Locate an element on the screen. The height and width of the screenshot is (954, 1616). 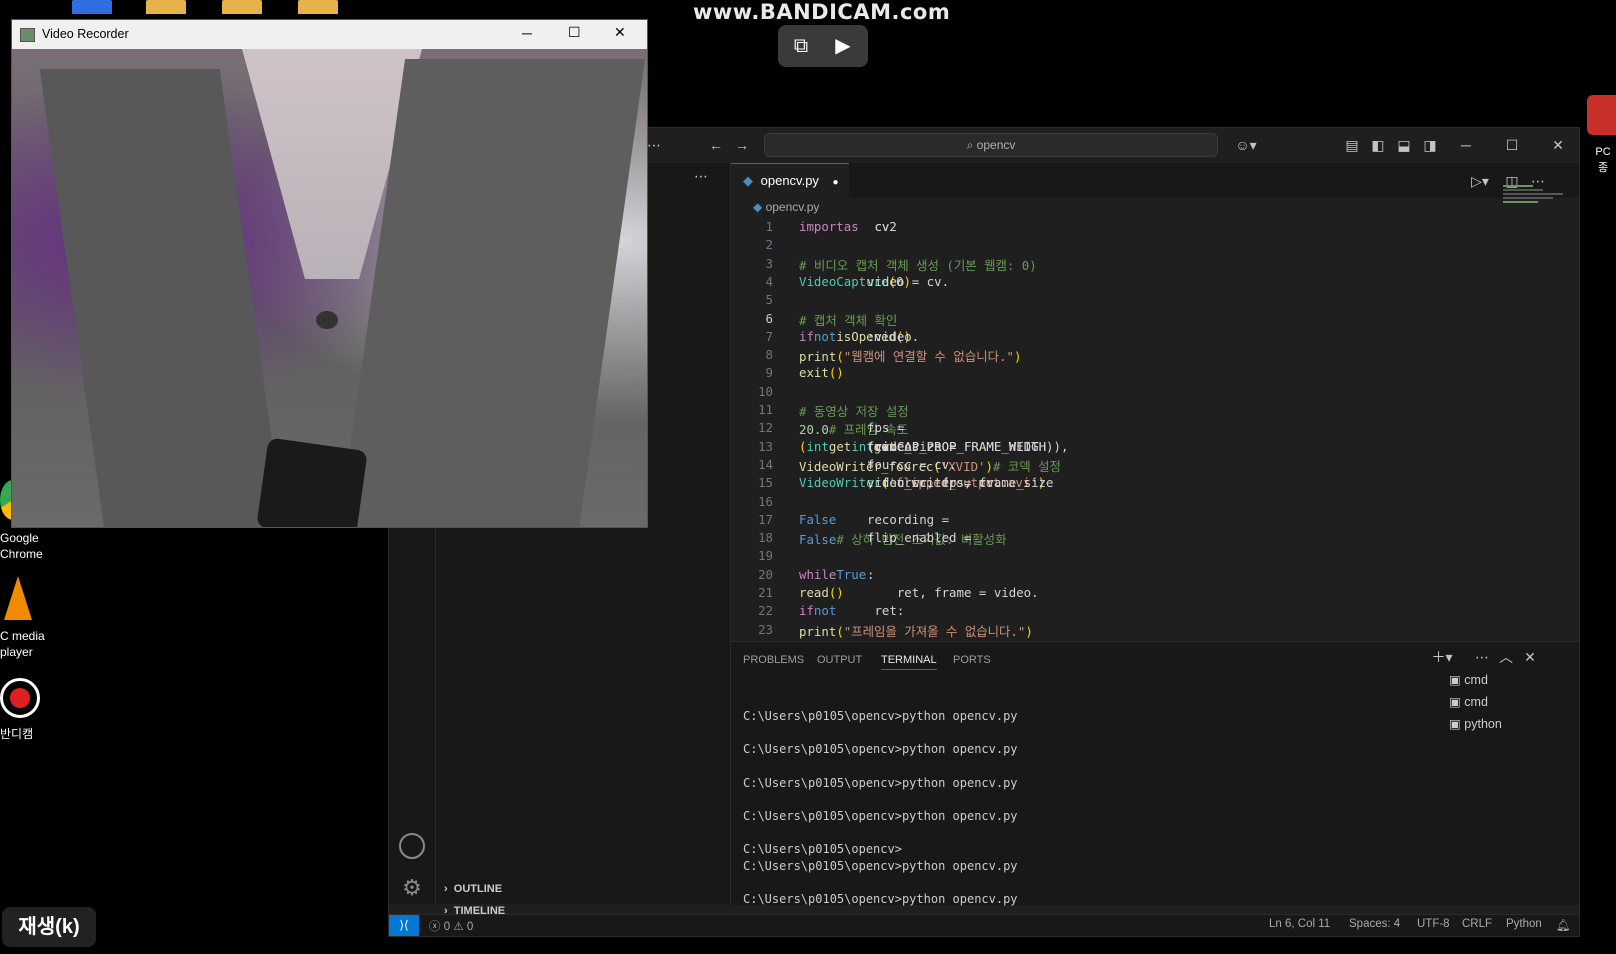
line-number: 21 is located at coordinates (765, 592).